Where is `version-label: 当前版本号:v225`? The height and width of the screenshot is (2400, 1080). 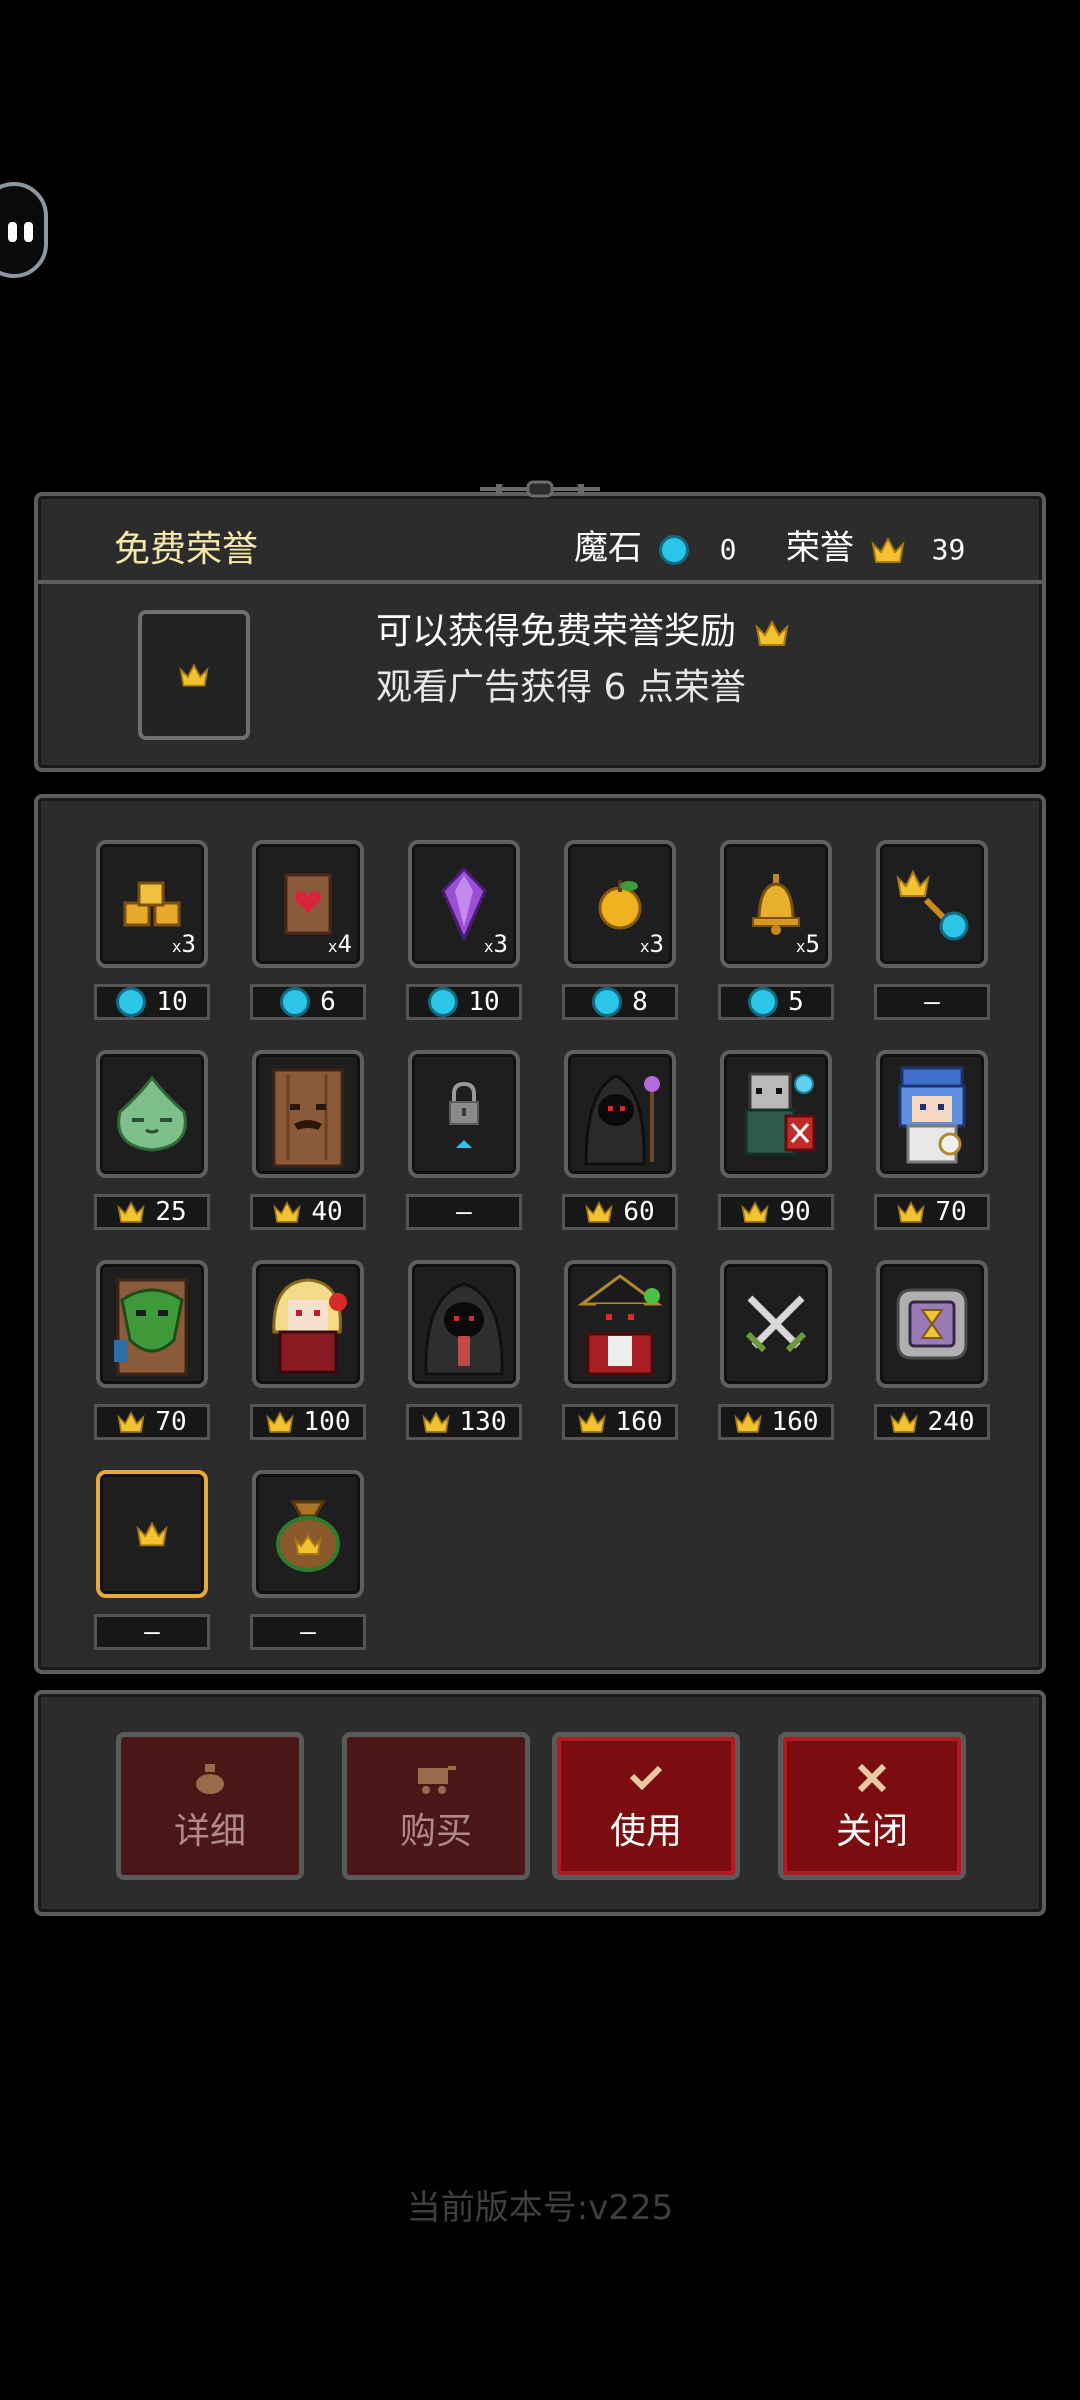 version-label: 当前版本号:v225 is located at coordinates (540, 2208).